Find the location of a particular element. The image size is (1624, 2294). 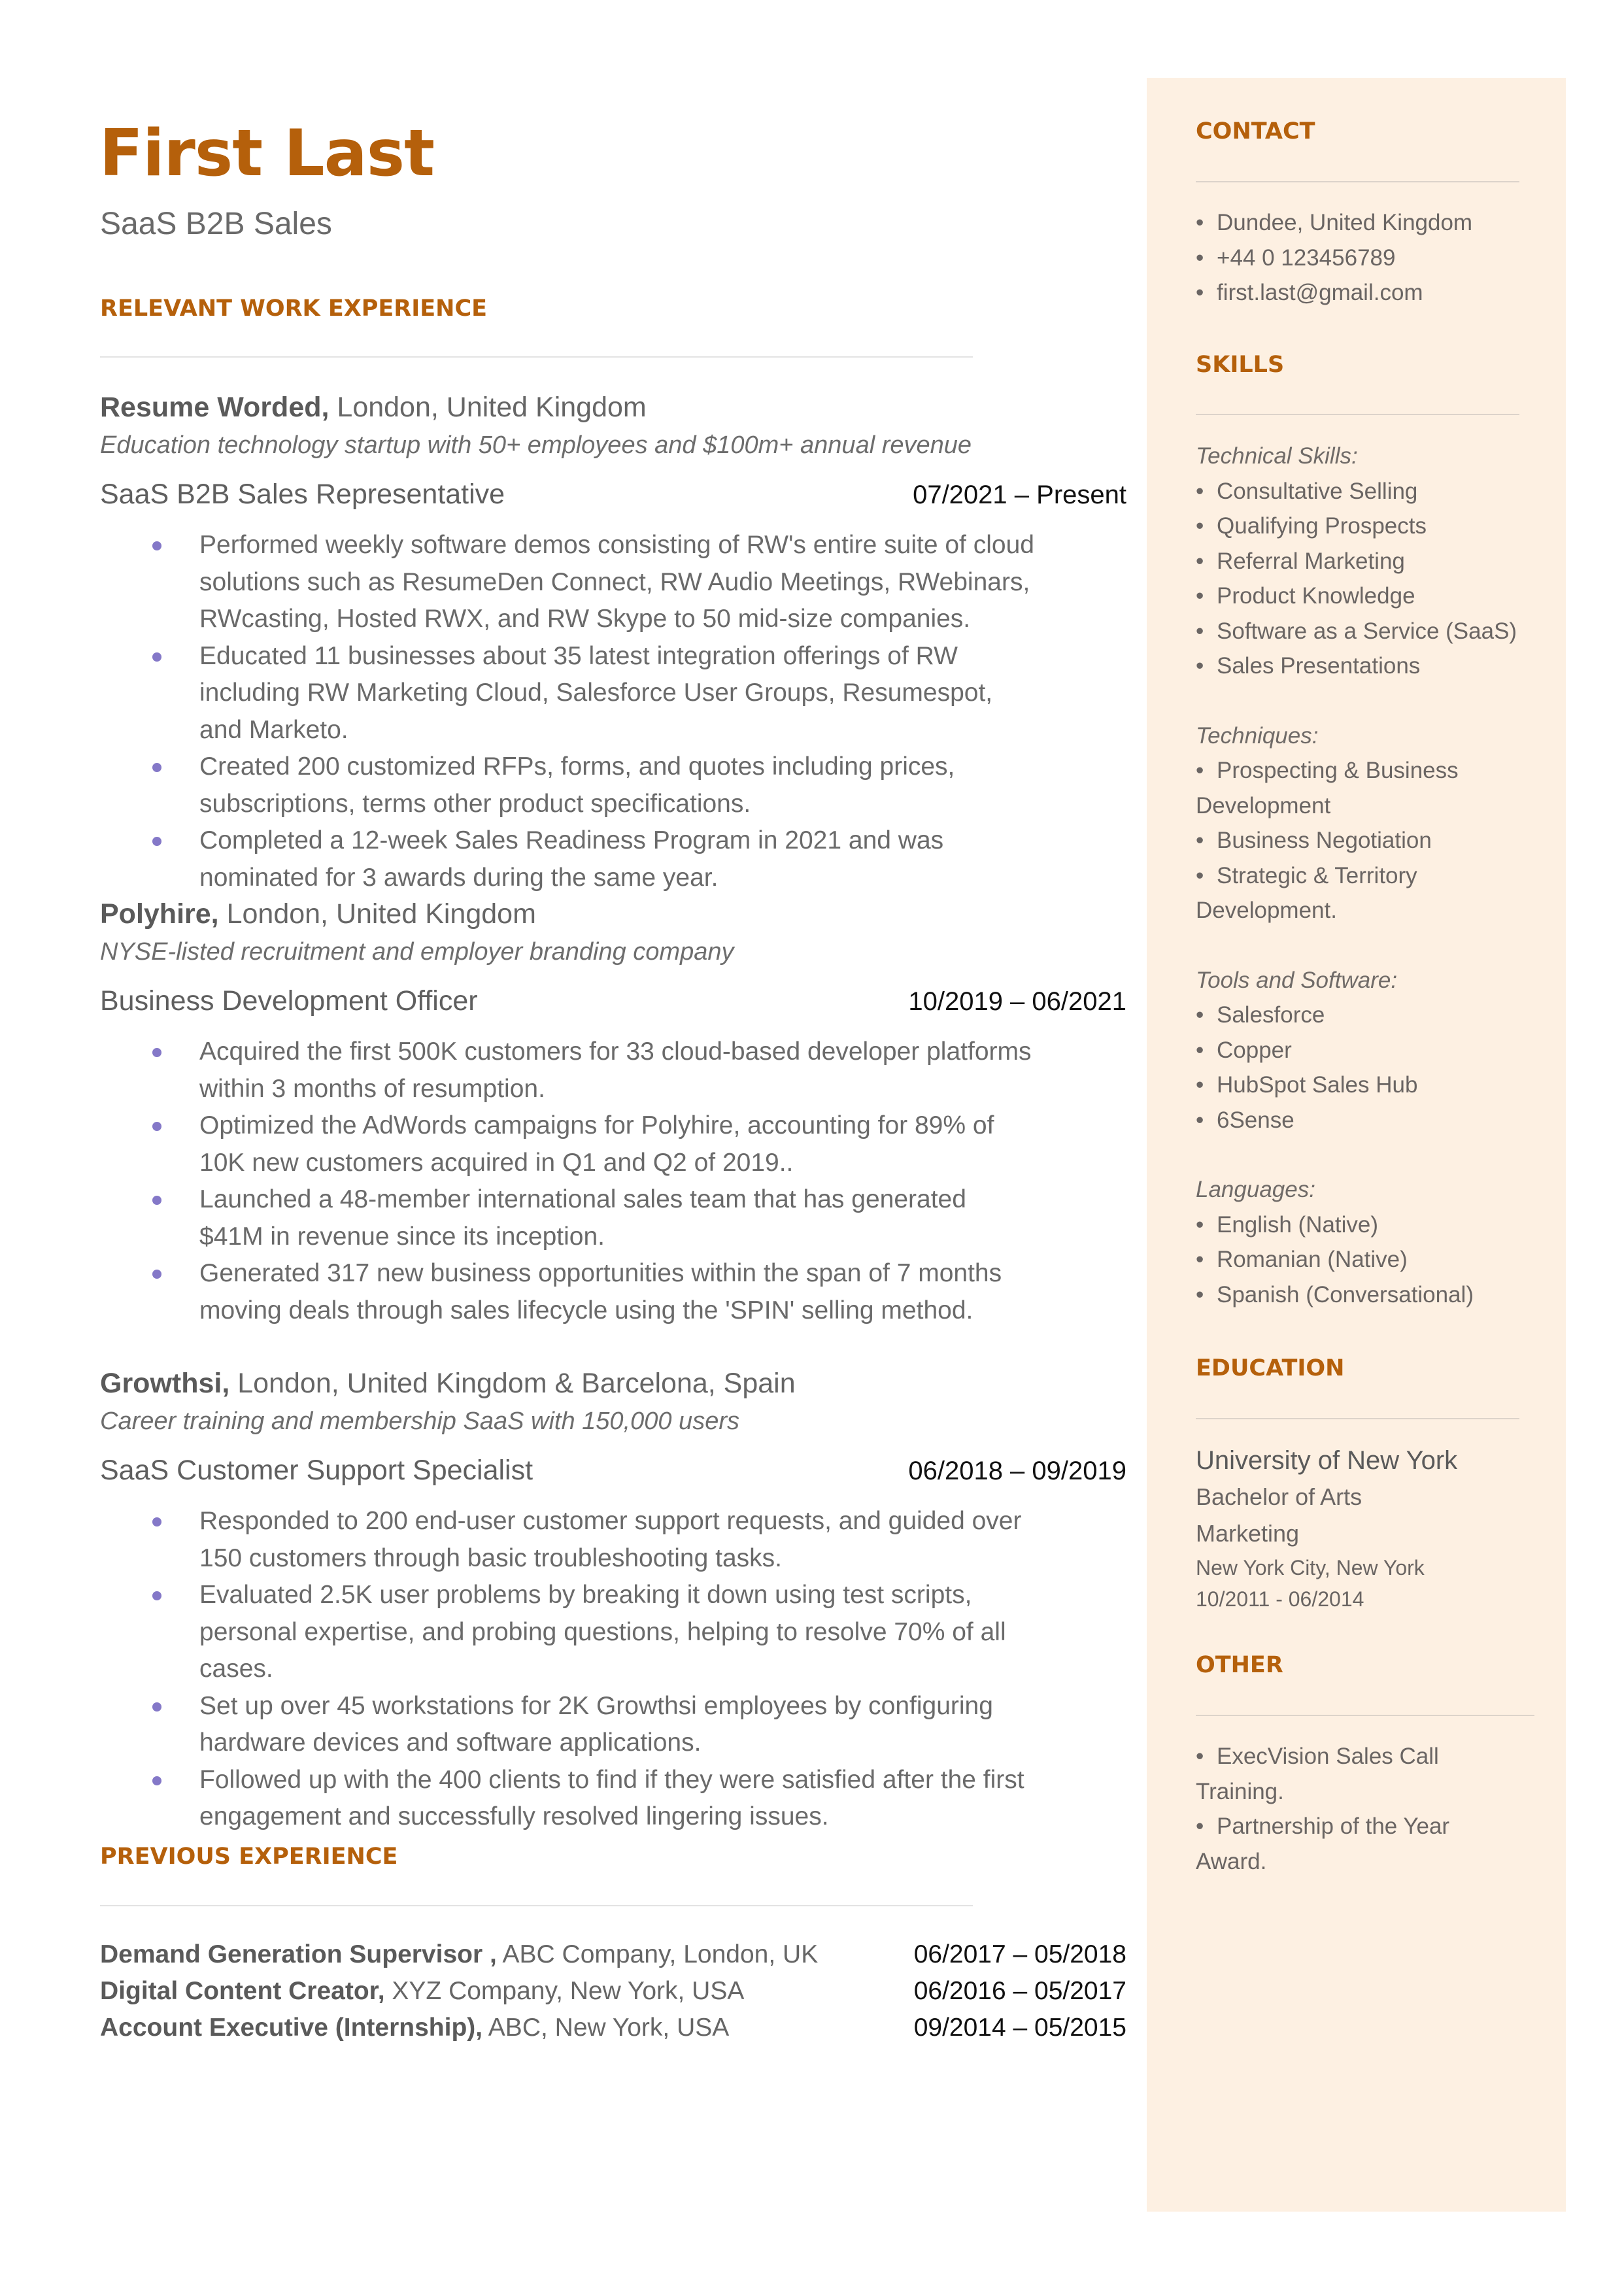

skill-item: • Business Negotiation is located at coordinates (1349, 840).